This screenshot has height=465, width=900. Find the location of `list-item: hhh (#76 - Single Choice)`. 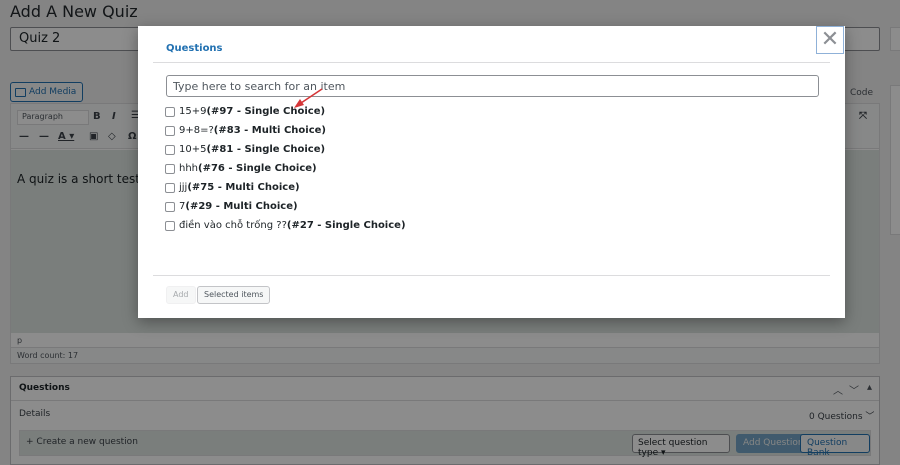

list-item: hhh (#76 - Single Choice) is located at coordinates (285, 168).